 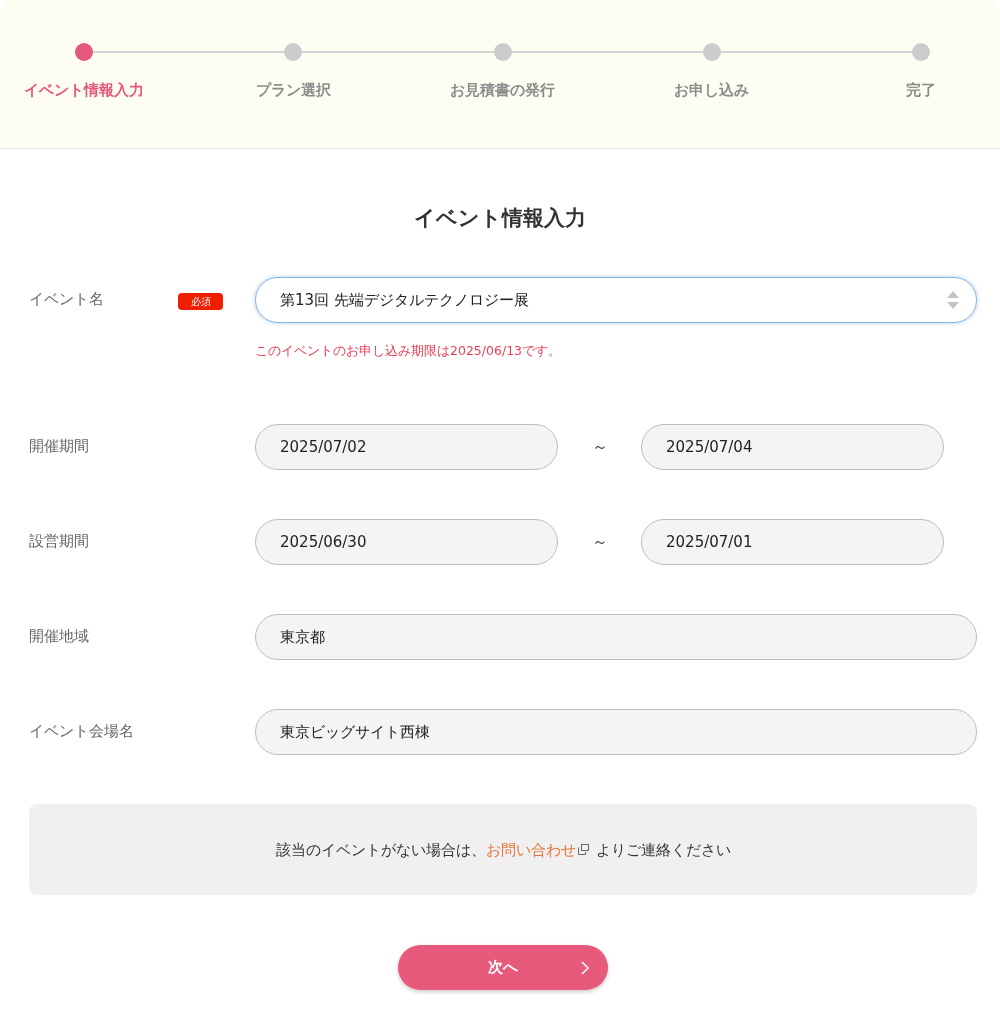 I want to click on field-label: イベント会場名, so click(x=82, y=731).